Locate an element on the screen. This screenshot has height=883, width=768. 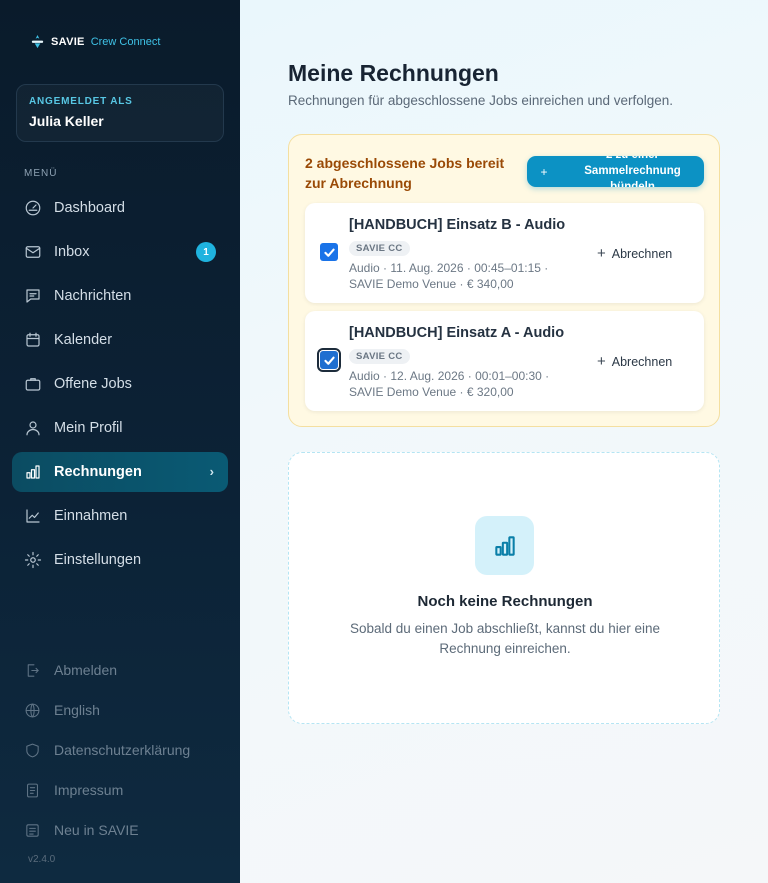
invoices-empty-icon is located at coordinates (504, 545).